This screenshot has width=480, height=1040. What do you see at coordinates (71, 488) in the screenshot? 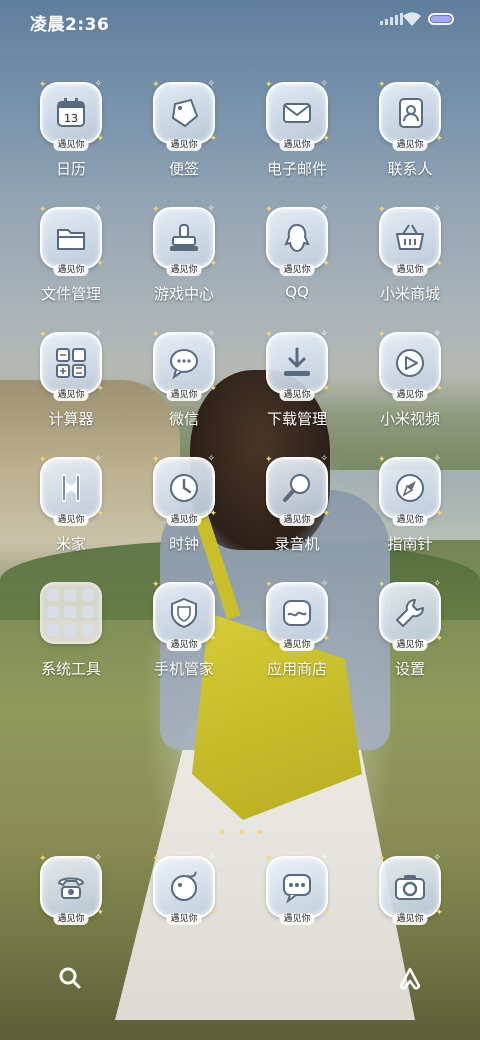
I see `mijia-icon` at bounding box center [71, 488].